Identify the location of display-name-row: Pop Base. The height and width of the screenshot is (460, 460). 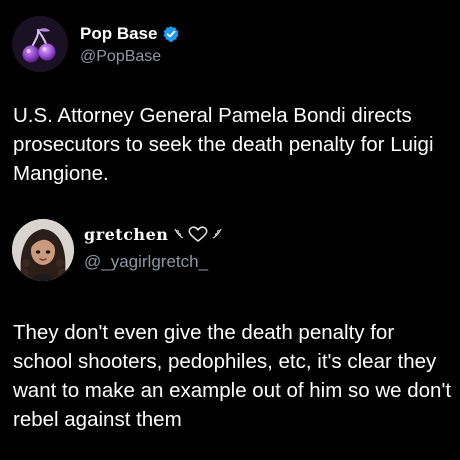
(130, 34).